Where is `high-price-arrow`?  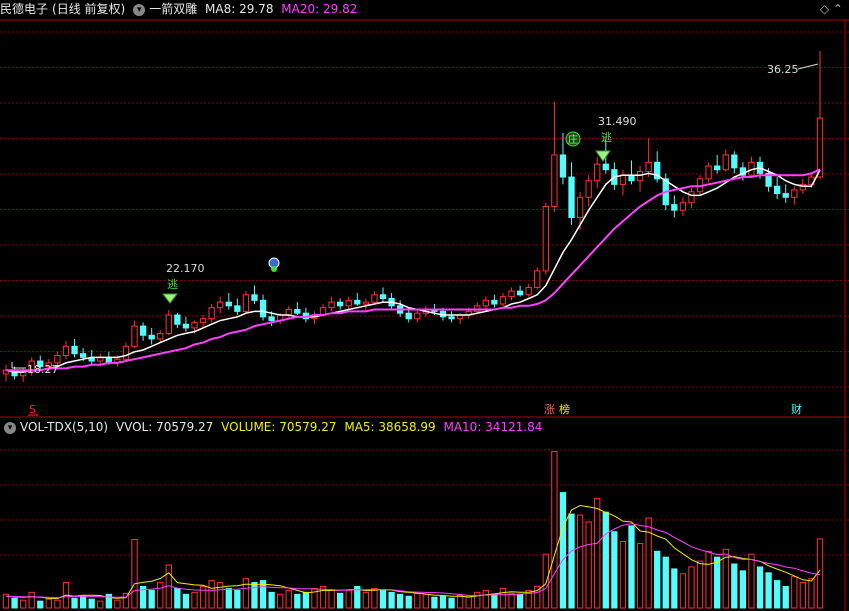
high-price-arrow is located at coordinates (808, 66).